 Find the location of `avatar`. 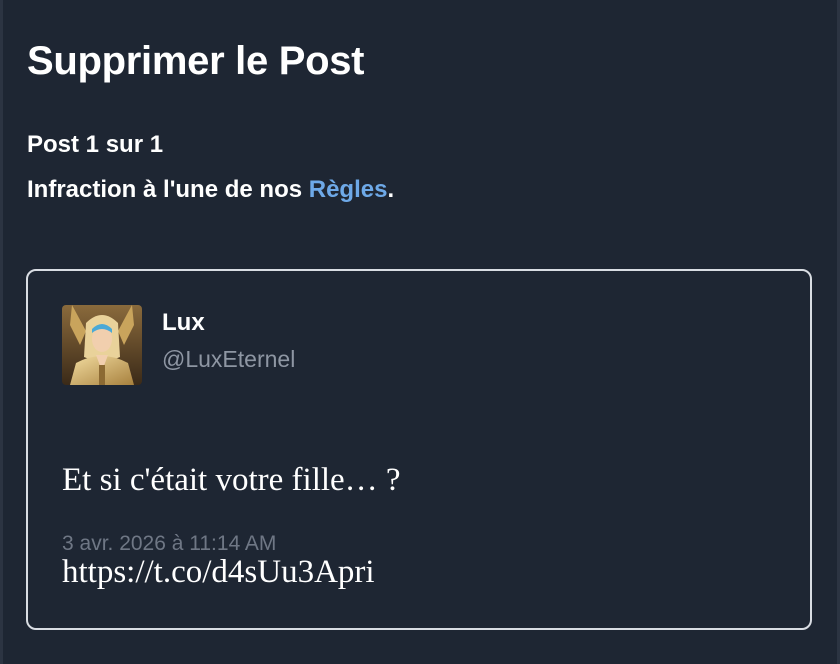

avatar is located at coordinates (102, 345).